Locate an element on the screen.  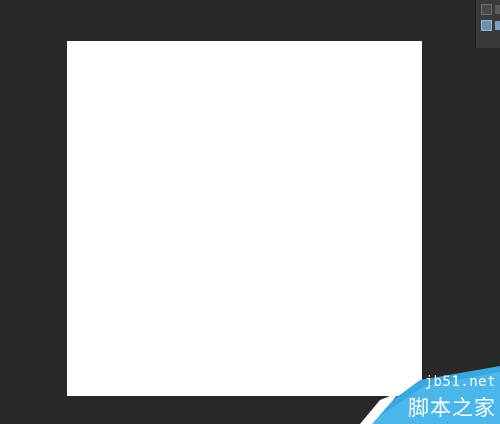
site-watermark: jb51.net 脚本之家 is located at coordinates (430, 395).